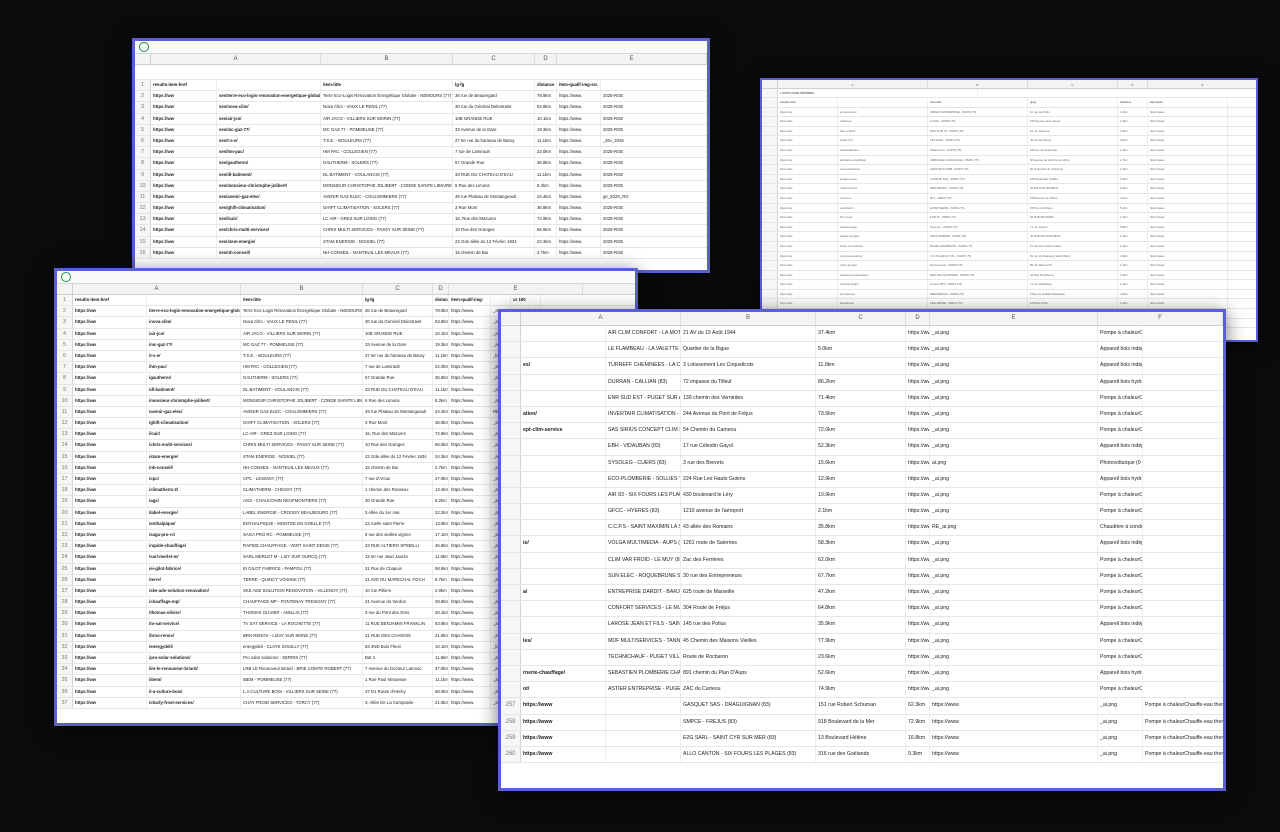  Describe the element at coordinates (1073, 198) in the screenshot. I see `table-cell: 108 Avenue de Villiers` at that location.